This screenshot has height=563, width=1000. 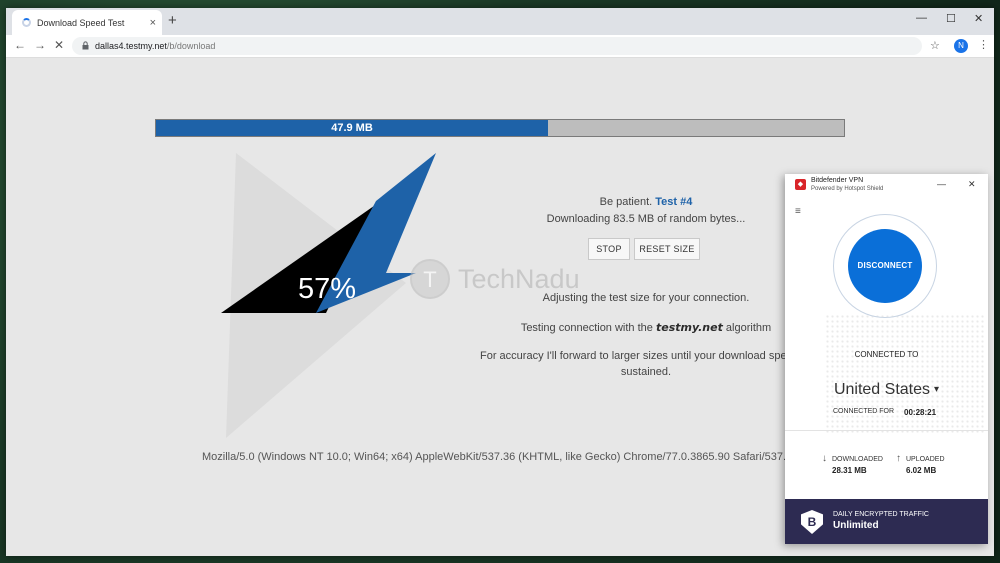 I want to click on tab-strip: Download Speed Test × + — ☐ ✕, so click(x=500, y=21).